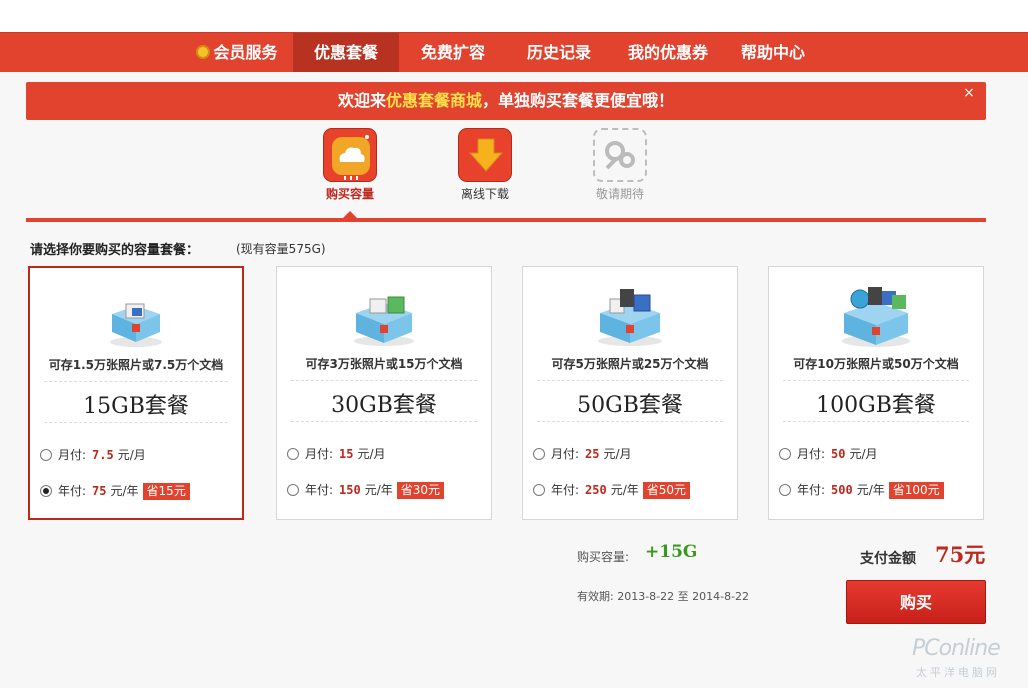 The width and height of the screenshot is (1028, 688). I want to click on yearly-option: 年付: 75 元/年 省15元, so click(115, 491).